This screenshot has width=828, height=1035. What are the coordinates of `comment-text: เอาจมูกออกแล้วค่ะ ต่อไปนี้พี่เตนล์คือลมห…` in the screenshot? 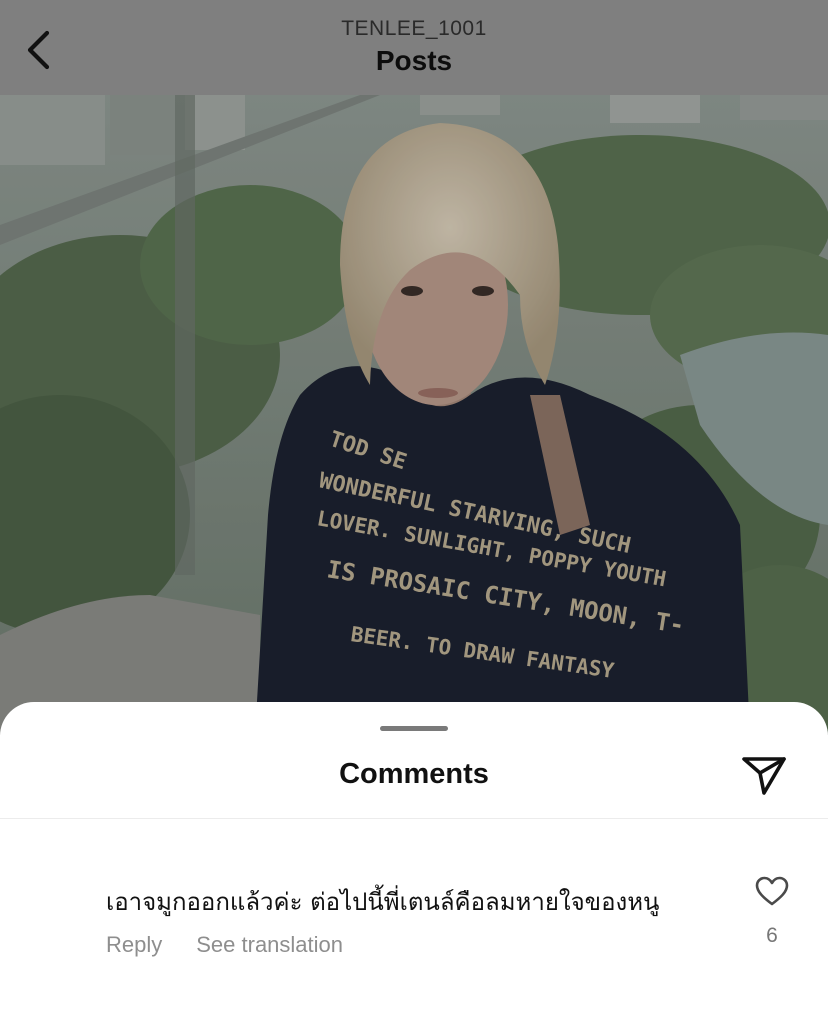 It's located at (383, 902).